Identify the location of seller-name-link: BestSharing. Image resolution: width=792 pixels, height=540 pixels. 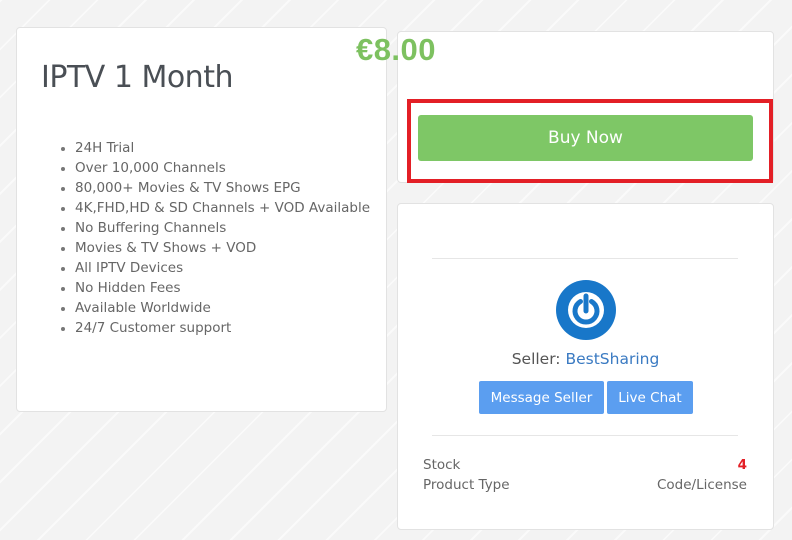
(612, 359).